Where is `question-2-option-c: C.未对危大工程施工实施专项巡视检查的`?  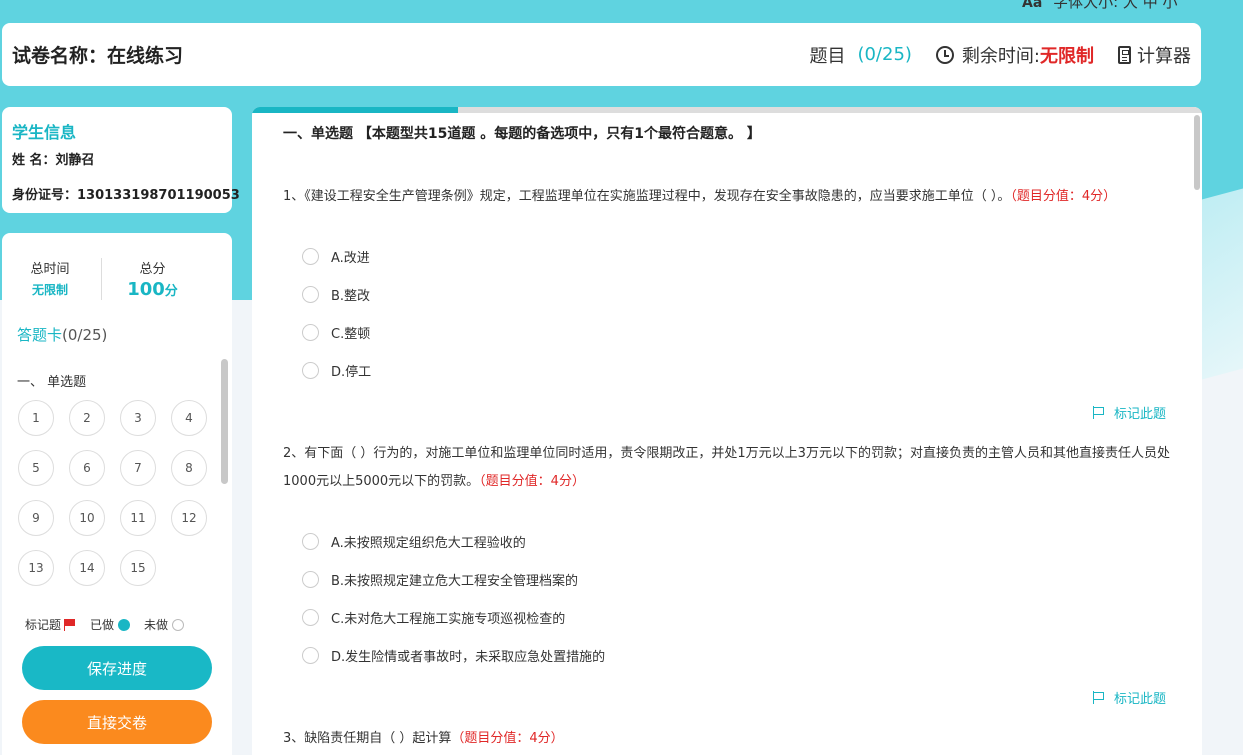
question-2-option-c: C.未对危大工程施工实施专项巡视检查的 is located at coordinates (730, 617).